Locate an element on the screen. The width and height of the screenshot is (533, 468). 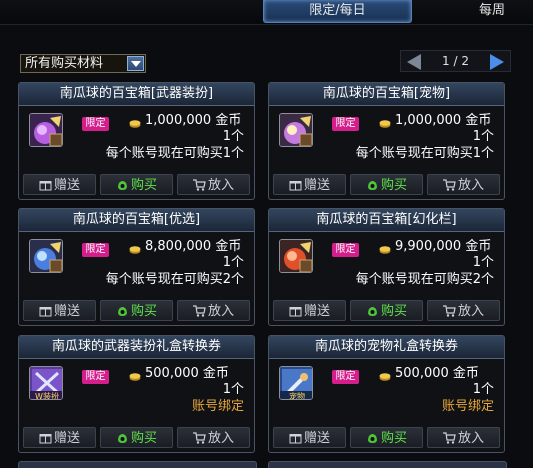
pumpkin-box-blue-icon is located at coordinates (46, 256).